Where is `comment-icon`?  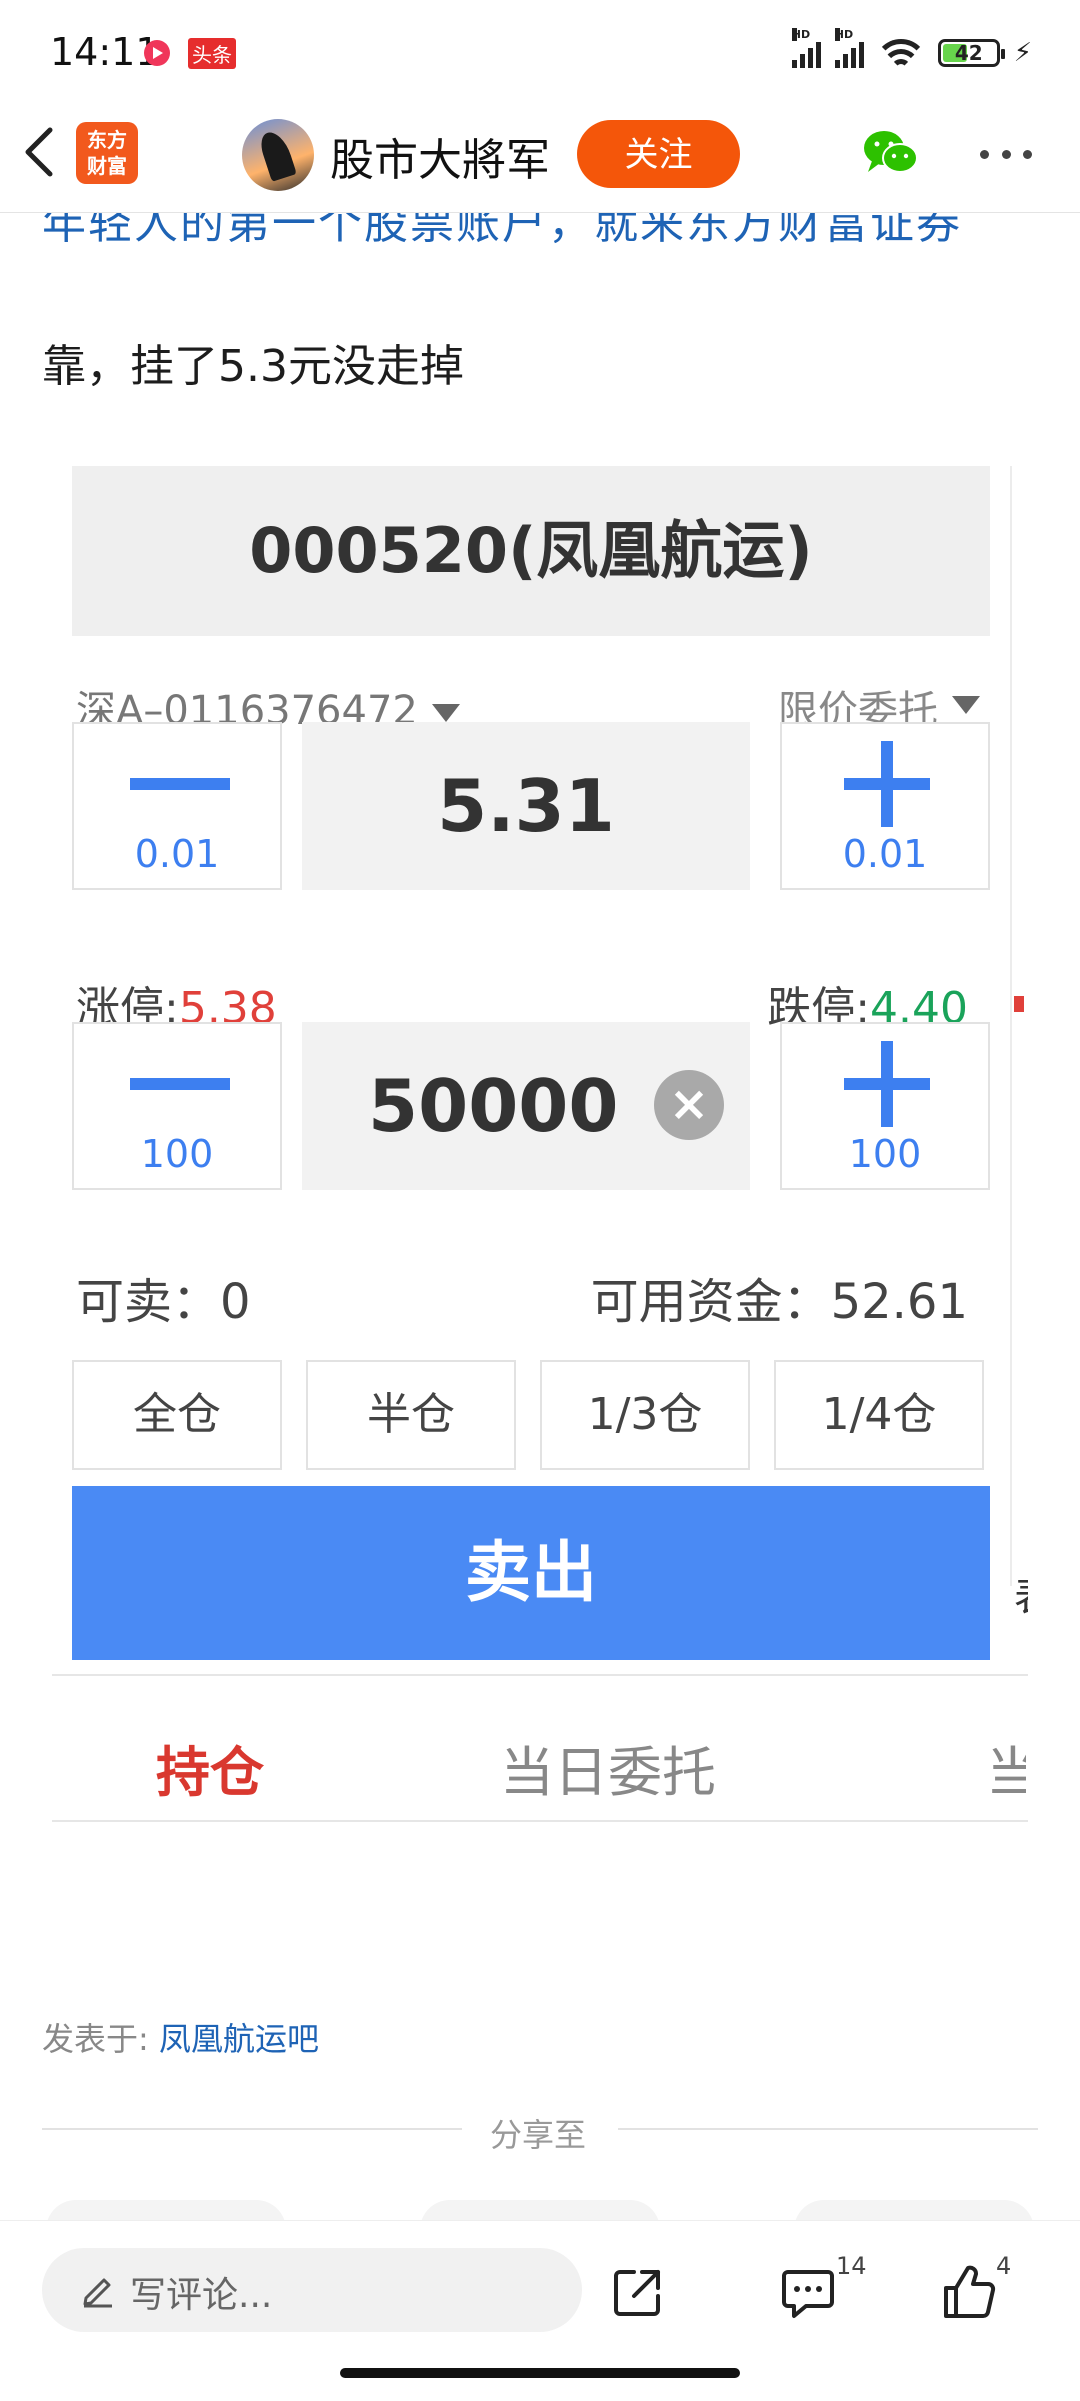
comment-icon is located at coordinates (808, 2292).